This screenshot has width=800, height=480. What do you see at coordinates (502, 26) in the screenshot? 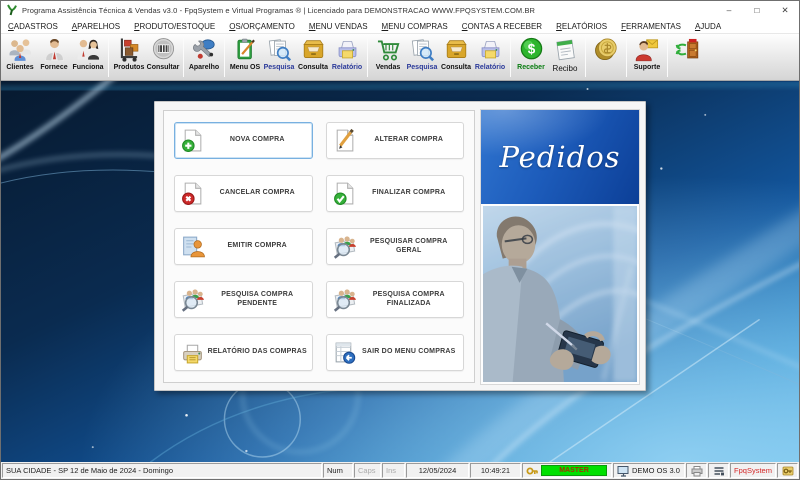
I see `menu-contas-receber: CONTAS A RECEBER` at bounding box center [502, 26].